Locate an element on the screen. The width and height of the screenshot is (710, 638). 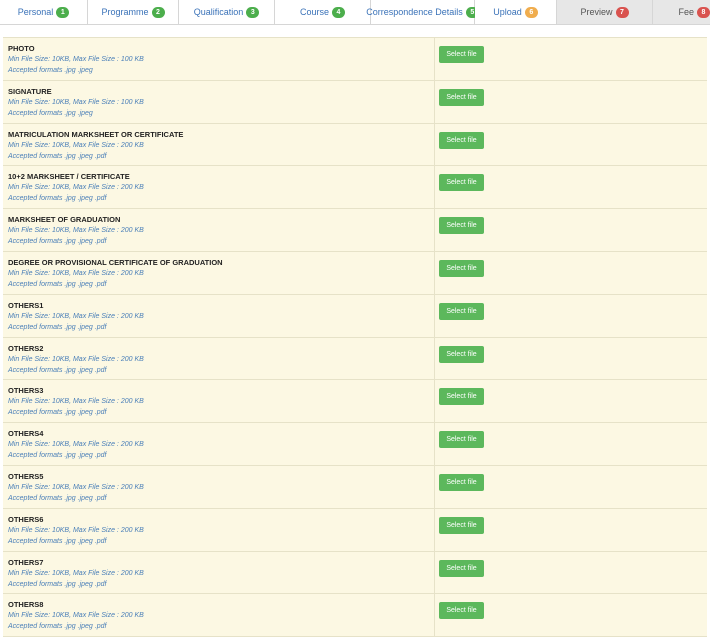
document-title: OTHERS1 is located at coordinates (26, 305).